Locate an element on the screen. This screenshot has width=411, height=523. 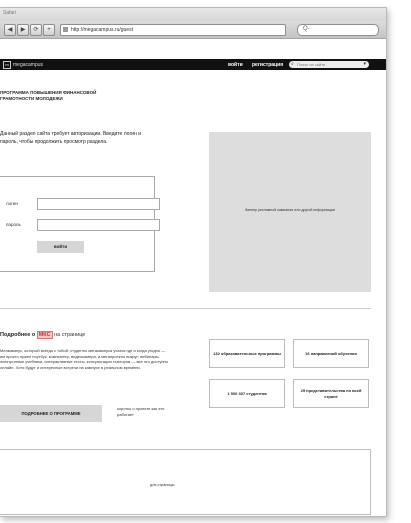
about-heading: Подробнее о МКС на странице is located at coordinates (43, 335).